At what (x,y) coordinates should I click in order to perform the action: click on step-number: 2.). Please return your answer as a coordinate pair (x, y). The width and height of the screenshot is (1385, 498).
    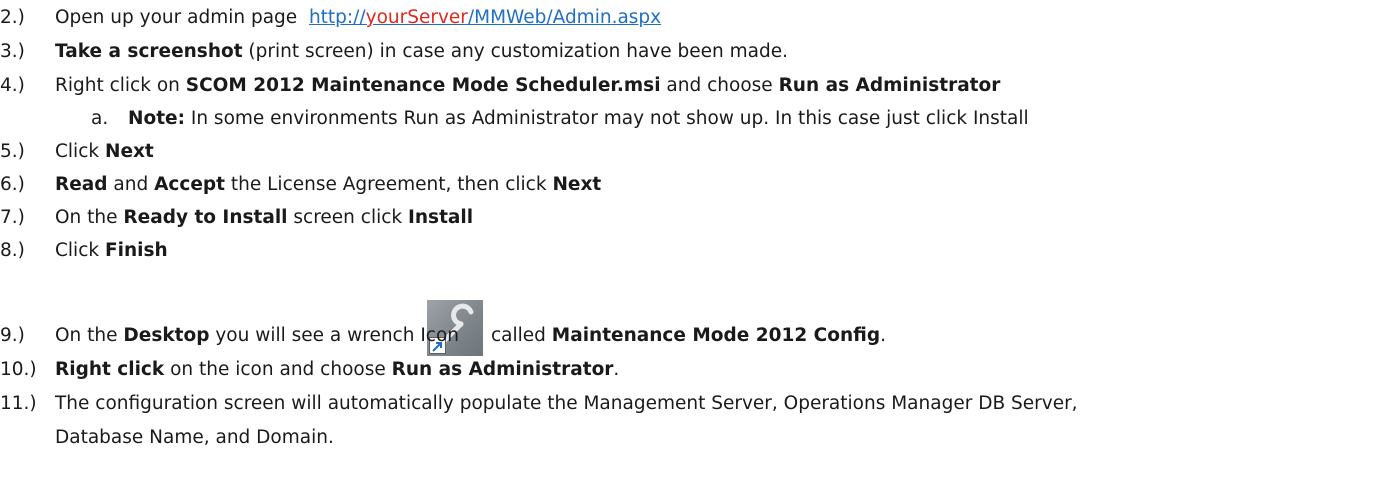
    Looking at the image, I should click on (12, 17).